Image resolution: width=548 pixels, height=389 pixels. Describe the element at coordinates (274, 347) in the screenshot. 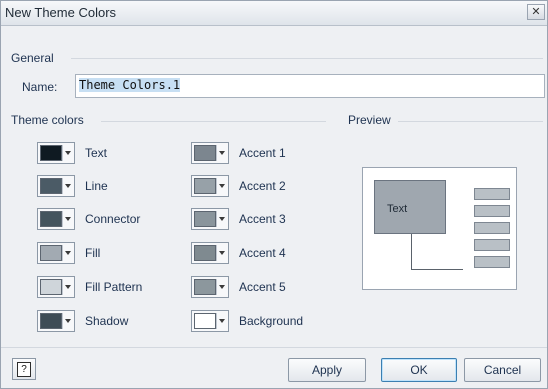

I see `footer-divider` at that location.